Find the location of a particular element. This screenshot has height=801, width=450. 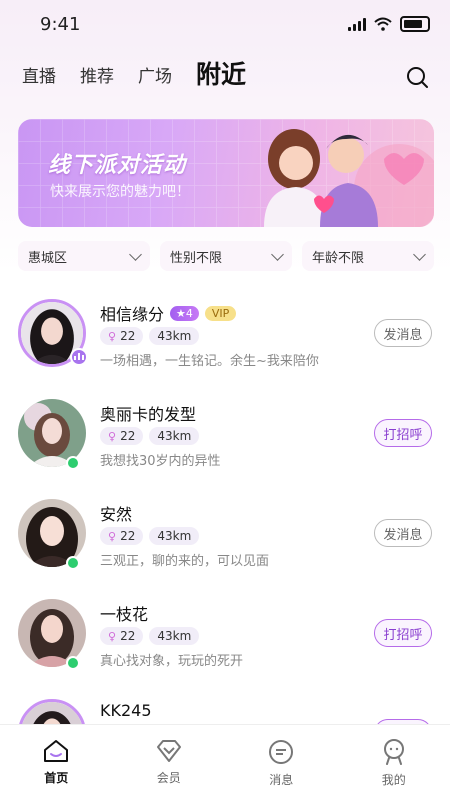

tab-messages: 消息 is located at coordinates (281, 763).